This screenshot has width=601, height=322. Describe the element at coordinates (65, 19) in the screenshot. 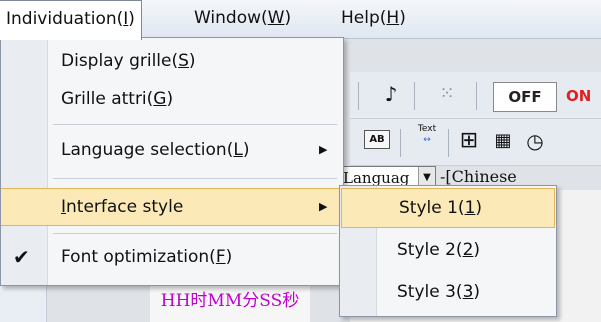

I see `menu-label: Individuation(` at that location.